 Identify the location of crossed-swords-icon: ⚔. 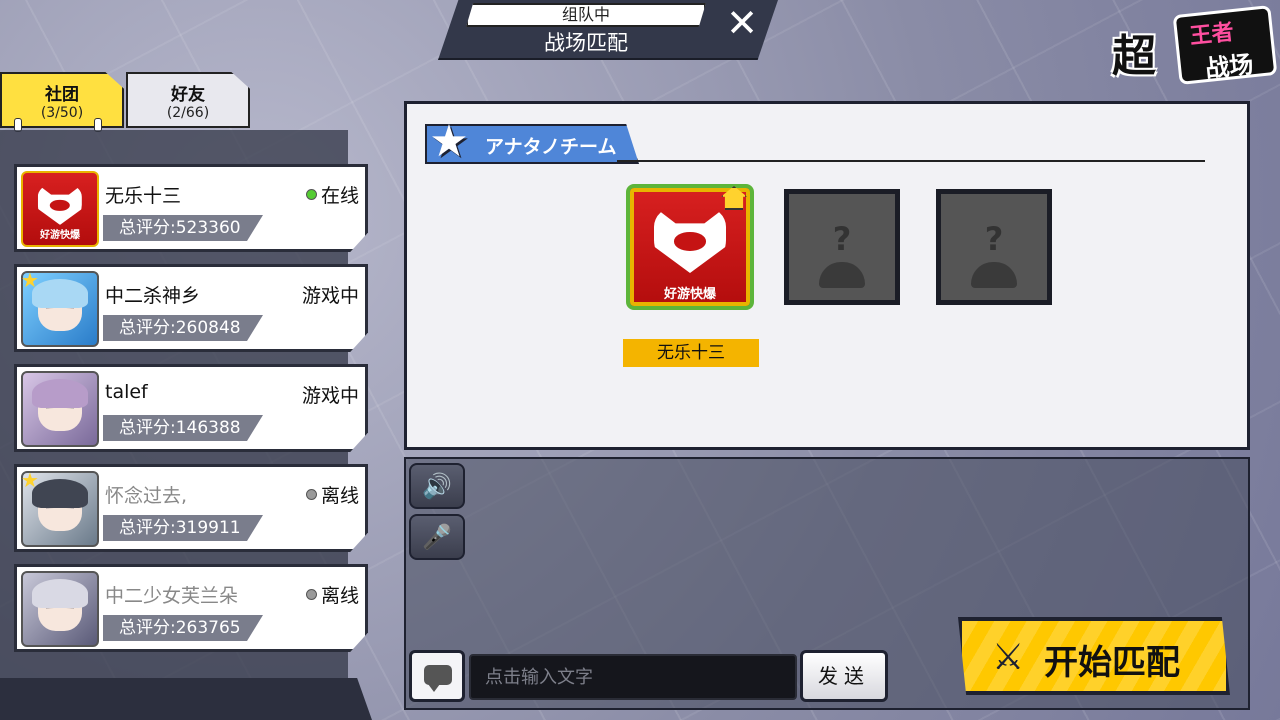
(1008, 657).